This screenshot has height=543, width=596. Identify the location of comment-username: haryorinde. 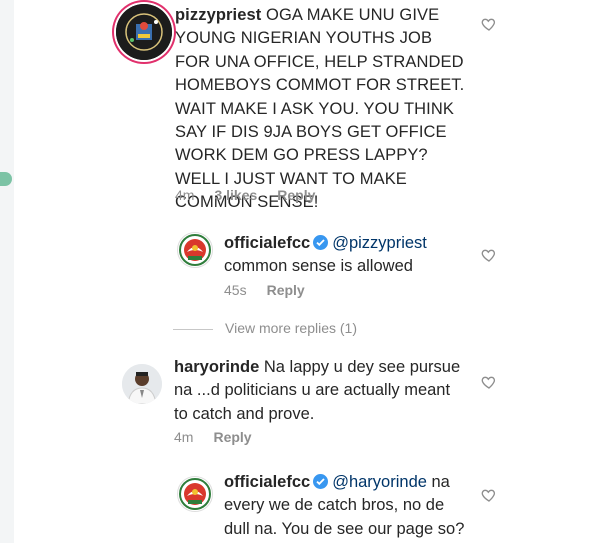
(216, 367).